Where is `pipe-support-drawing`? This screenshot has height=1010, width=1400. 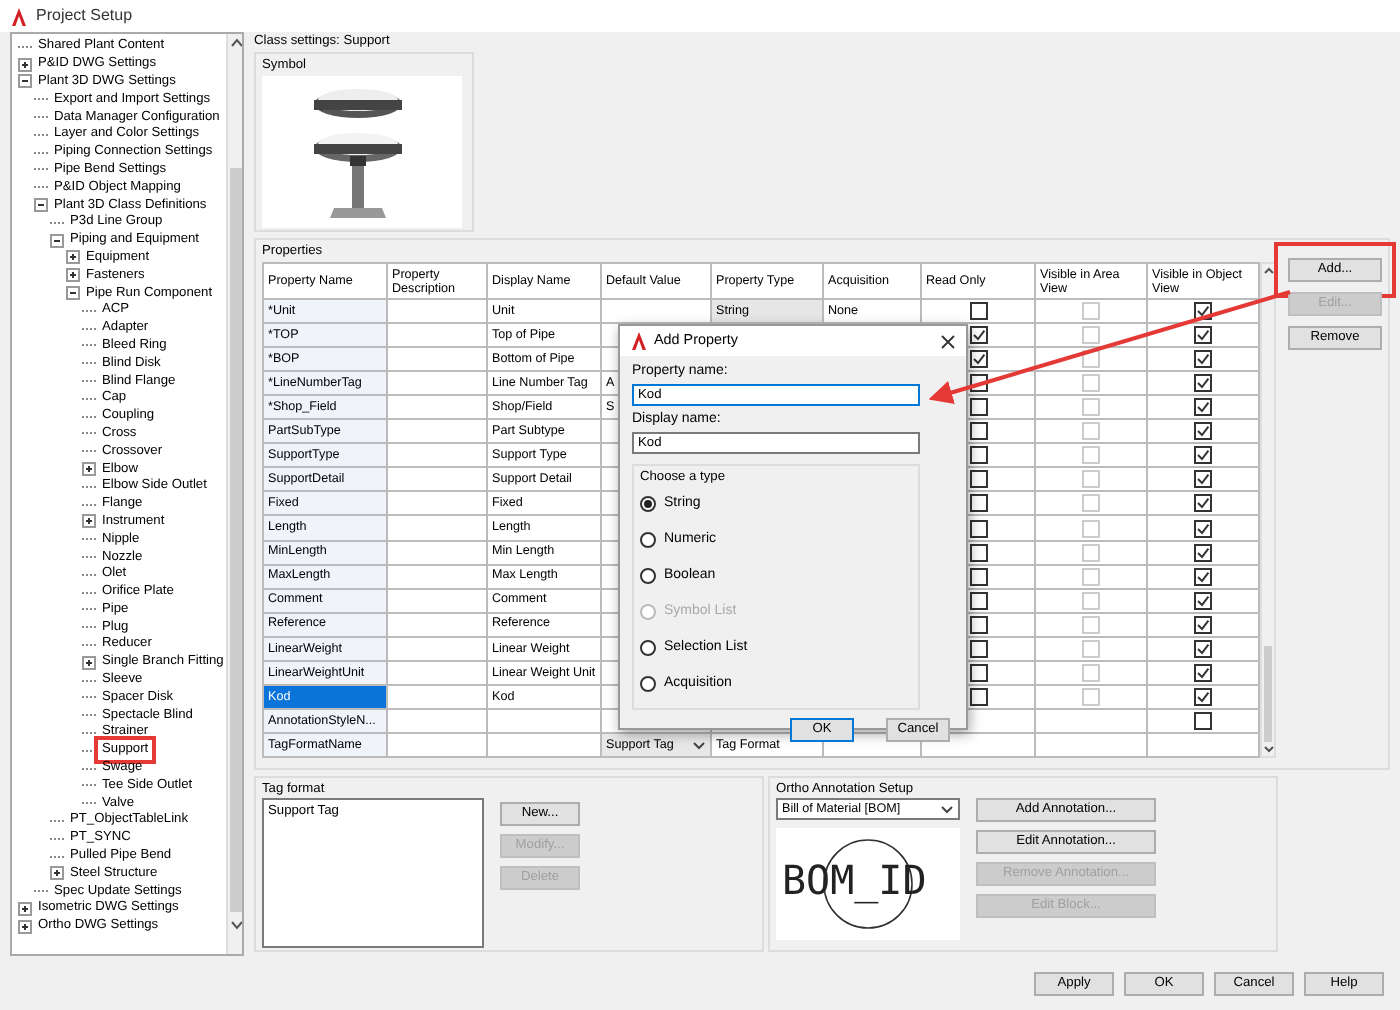 pipe-support-drawing is located at coordinates (358, 153).